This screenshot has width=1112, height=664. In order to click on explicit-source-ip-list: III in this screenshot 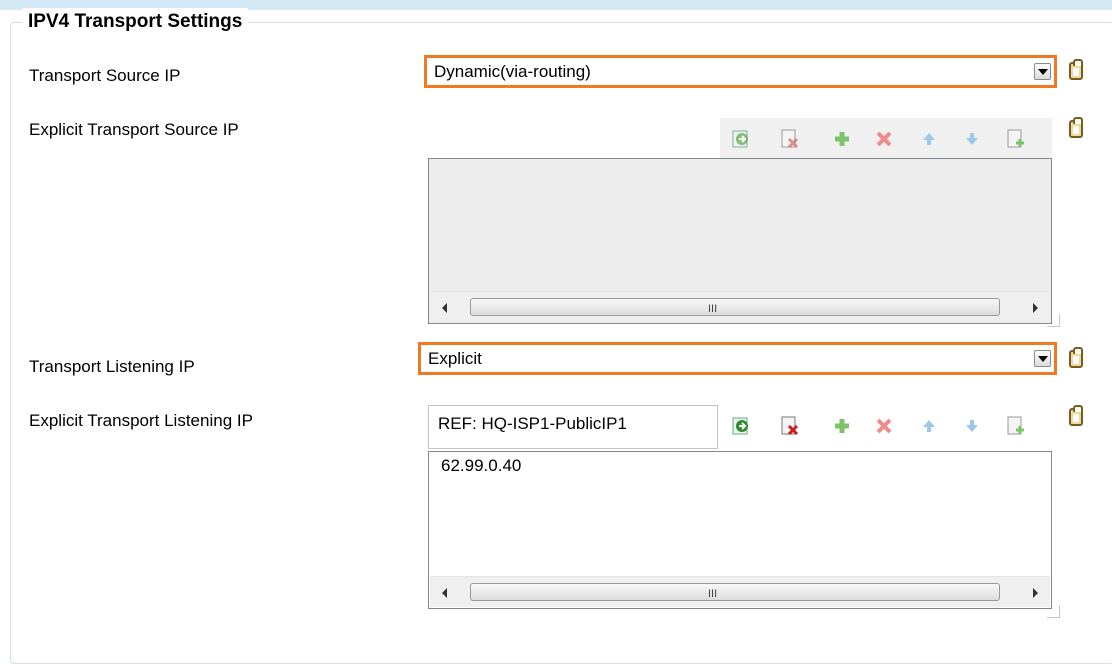, I will do `click(740, 241)`.